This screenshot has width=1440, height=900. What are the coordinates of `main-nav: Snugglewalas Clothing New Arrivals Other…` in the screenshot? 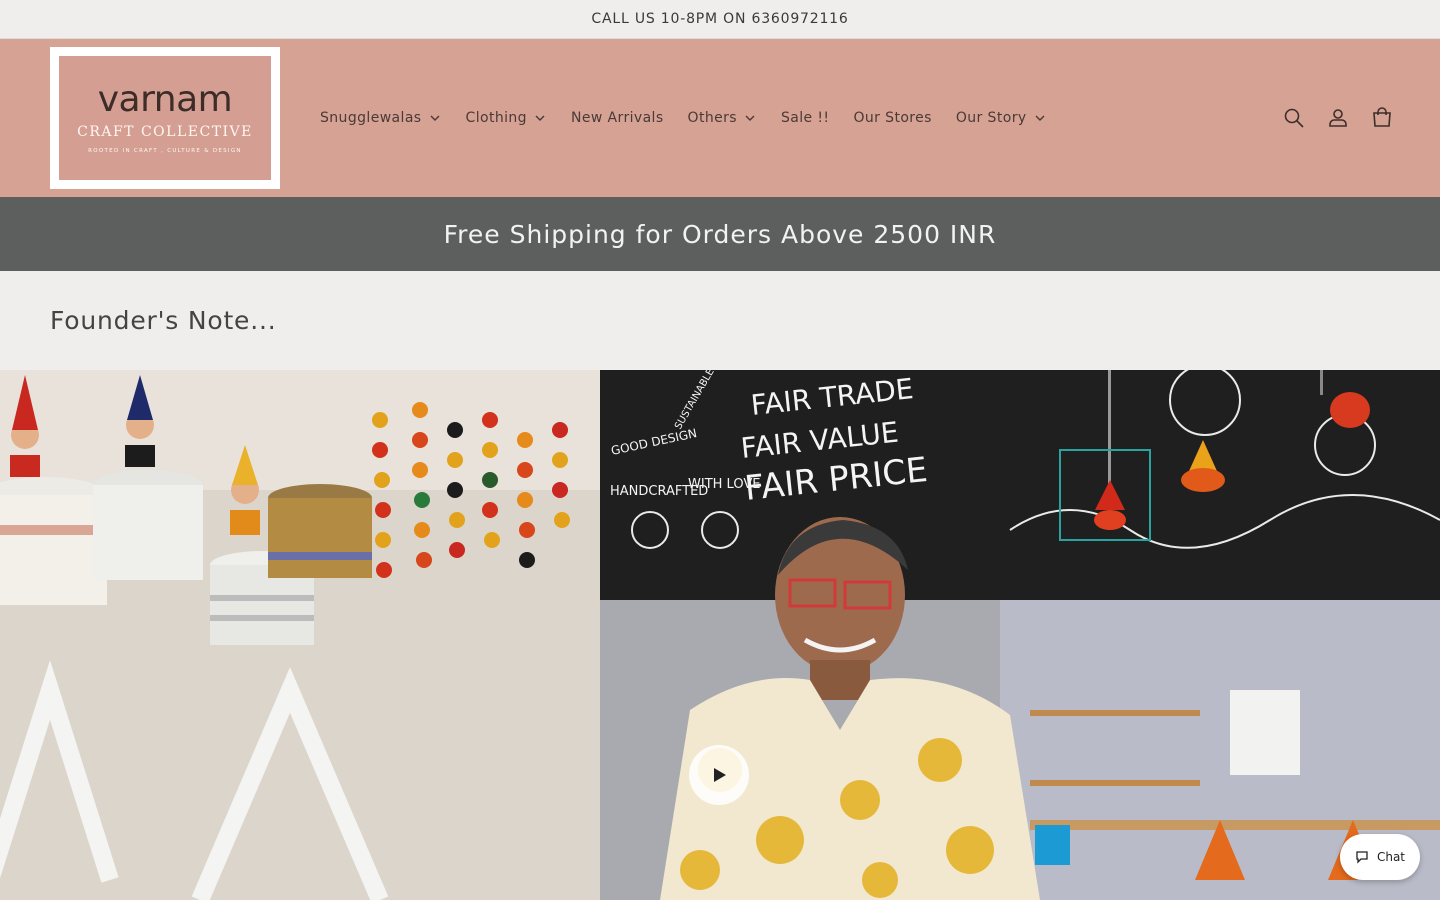 It's located at (683, 118).